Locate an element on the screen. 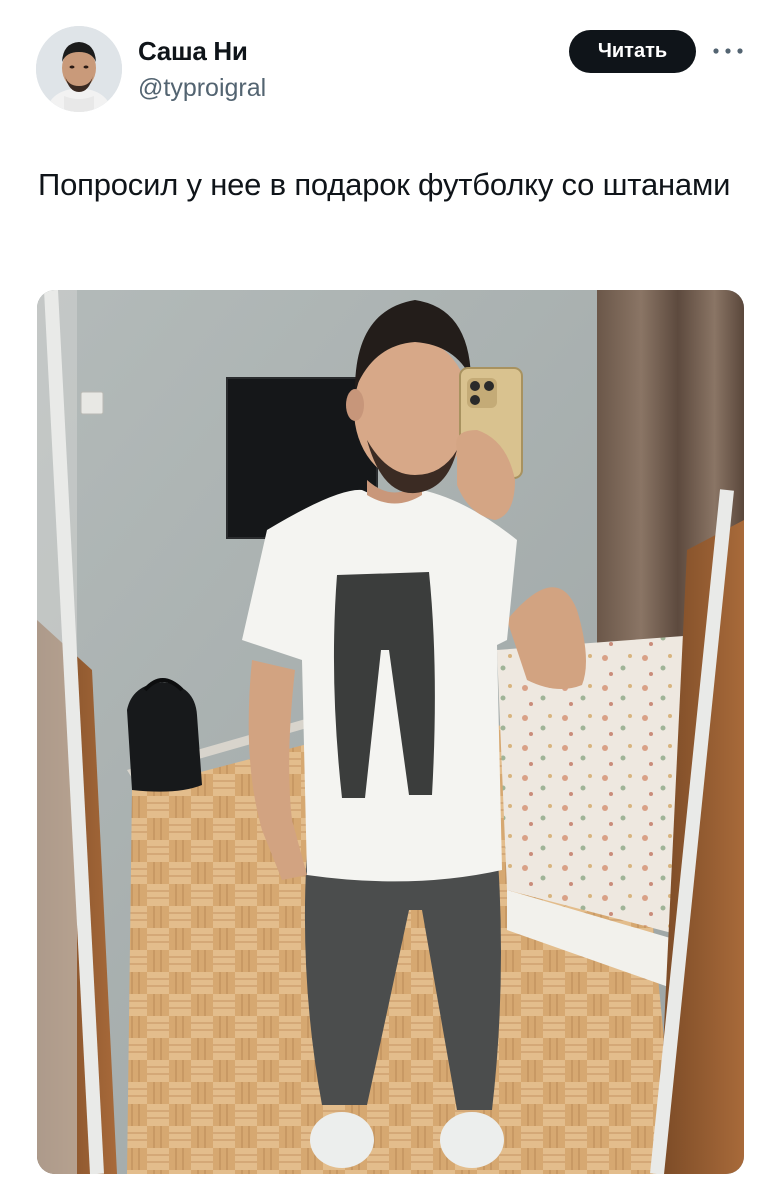 The image size is (781, 1200). more-dots-icon is located at coordinates (728, 51).